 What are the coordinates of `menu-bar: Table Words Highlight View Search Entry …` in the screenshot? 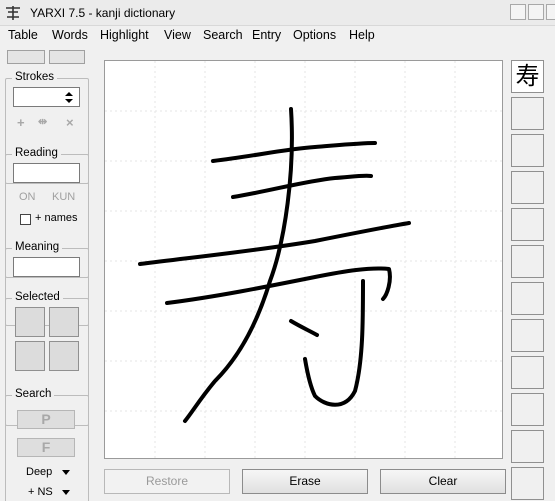 It's located at (277, 36).